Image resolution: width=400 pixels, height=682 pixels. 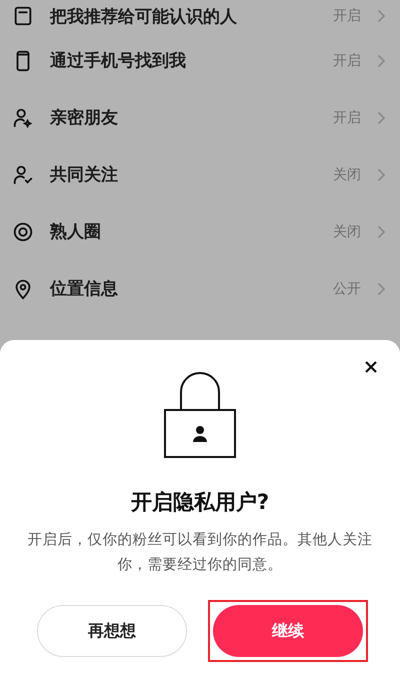 I want to click on continue-button: 继续, so click(x=288, y=631).